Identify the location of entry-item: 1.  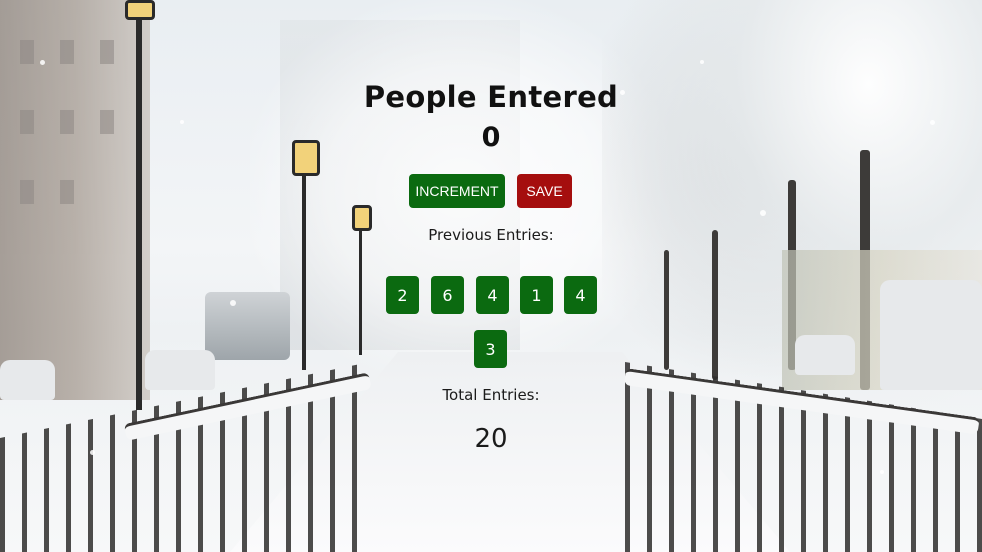
(536, 295).